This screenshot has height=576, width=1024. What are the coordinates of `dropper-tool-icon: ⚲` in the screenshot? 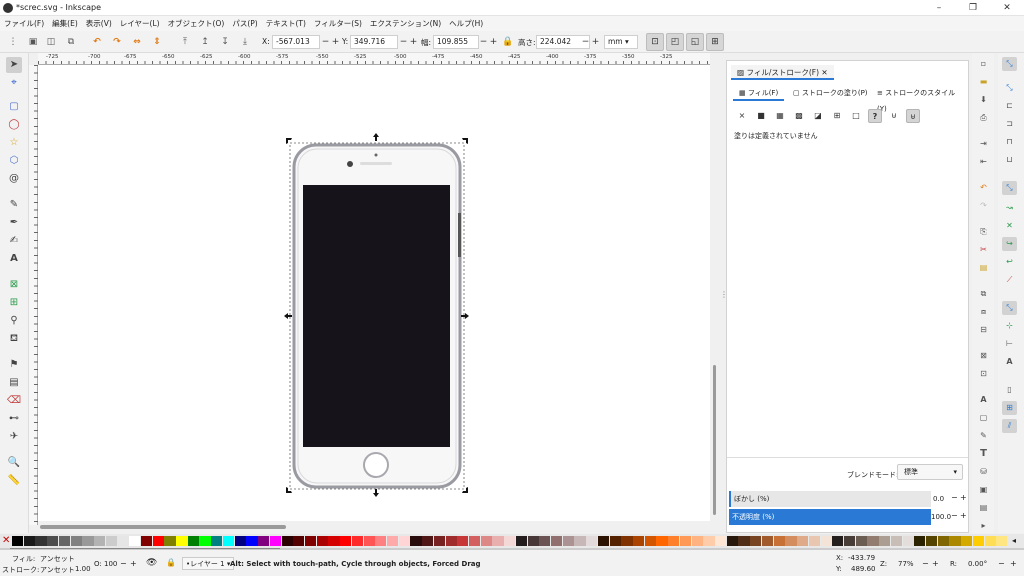 It's located at (14, 321).